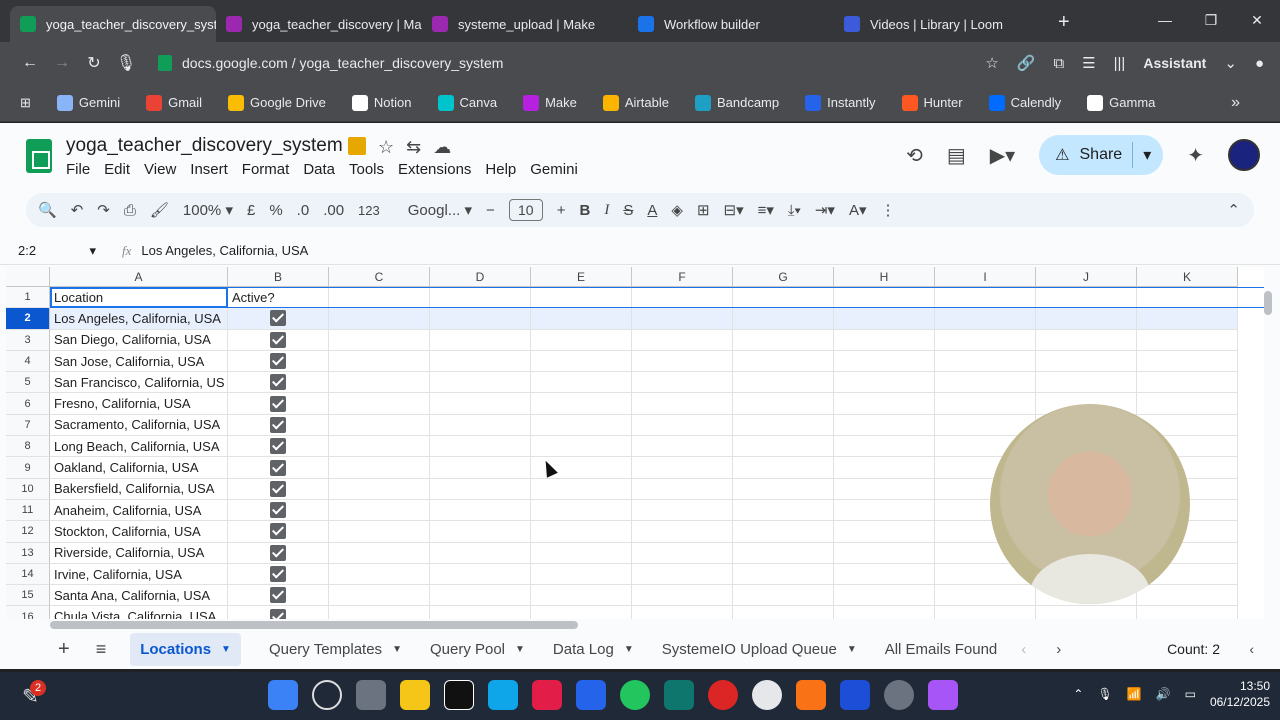  Describe the element at coordinates (209, 169) in the screenshot. I see `menu-item: Insert` at that location.